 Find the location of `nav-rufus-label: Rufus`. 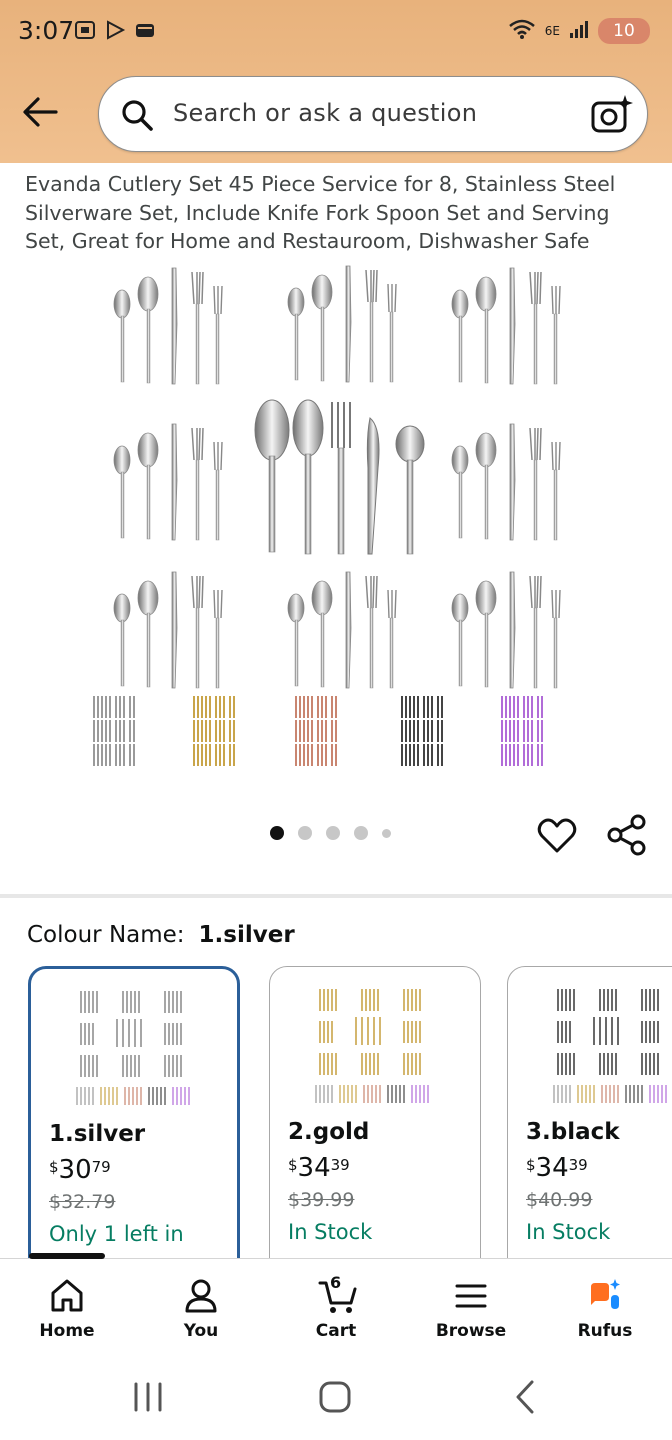

nav-rufus-label: Rufus is located at coordinates (605, 1331).